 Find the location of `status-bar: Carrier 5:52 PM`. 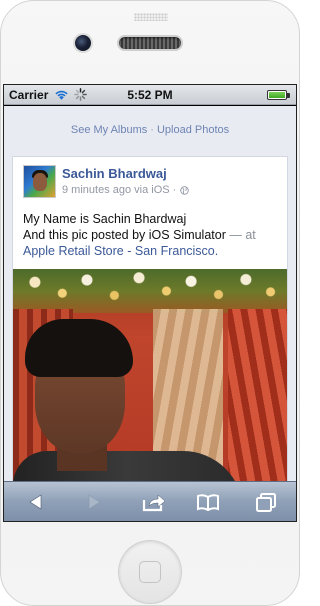

status-bar: Carrier 5:52 PM is located at coordinates (150, 95).